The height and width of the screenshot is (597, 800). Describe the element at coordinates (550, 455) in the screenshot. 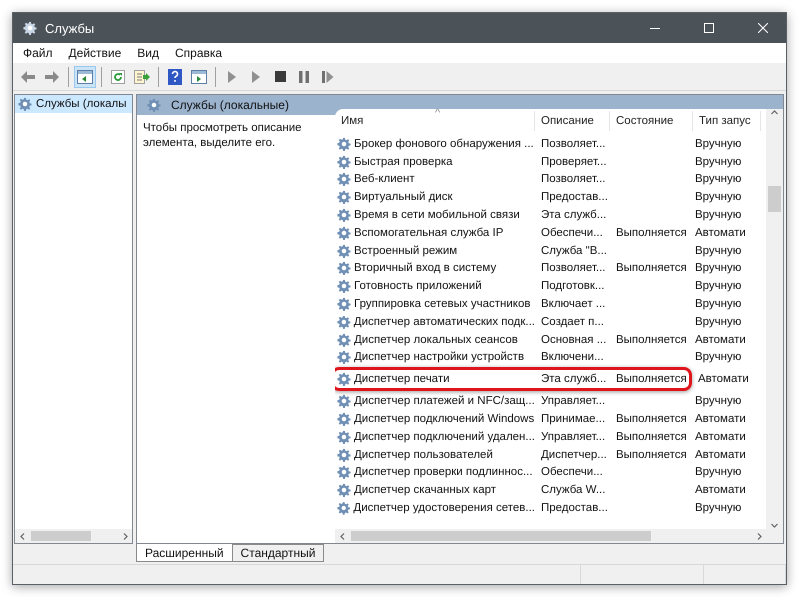

I see `service-row: Диспетчер пользователей Диспетчер... Выполняется Автомати` at that location.